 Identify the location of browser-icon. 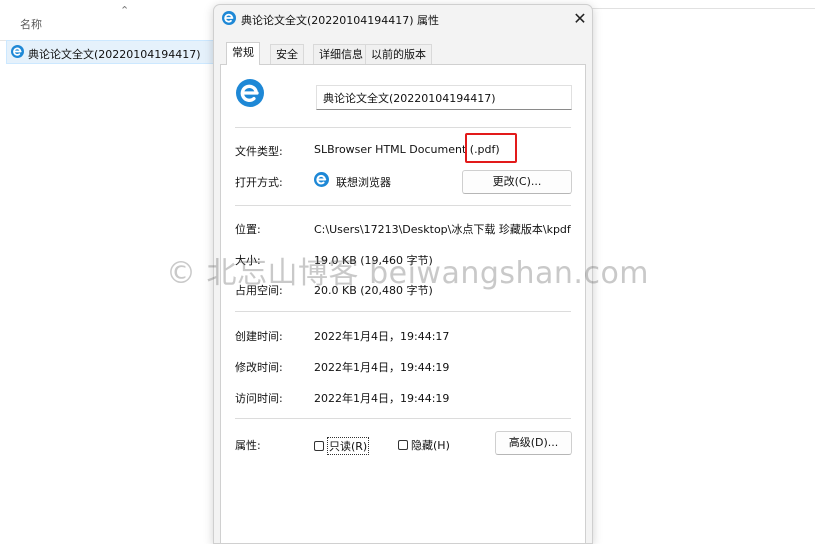
(321, 181).